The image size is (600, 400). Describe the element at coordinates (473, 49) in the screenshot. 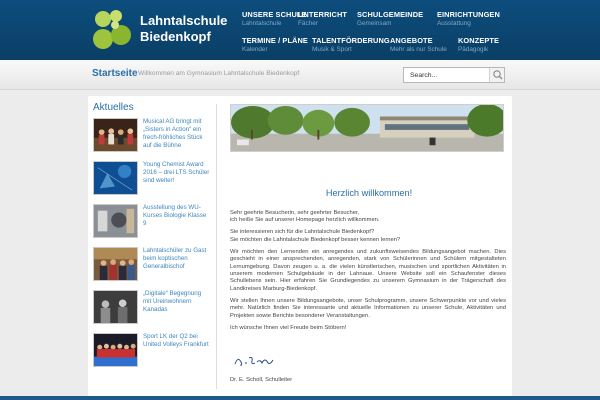

I see `nav-subtitle: Pädagogik` at that location.